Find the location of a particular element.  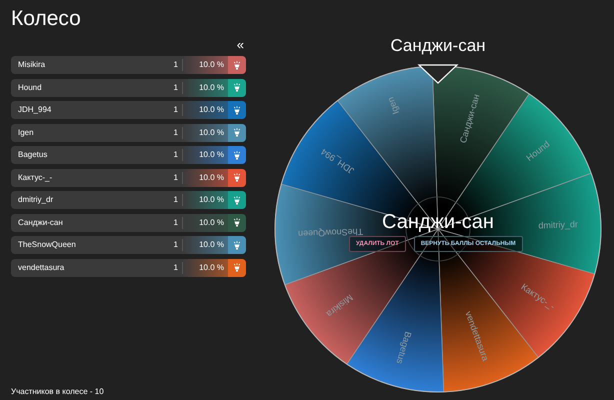

participant-row: TheSnowQueen 1 10.0 % is located at coordinates (128, 245).